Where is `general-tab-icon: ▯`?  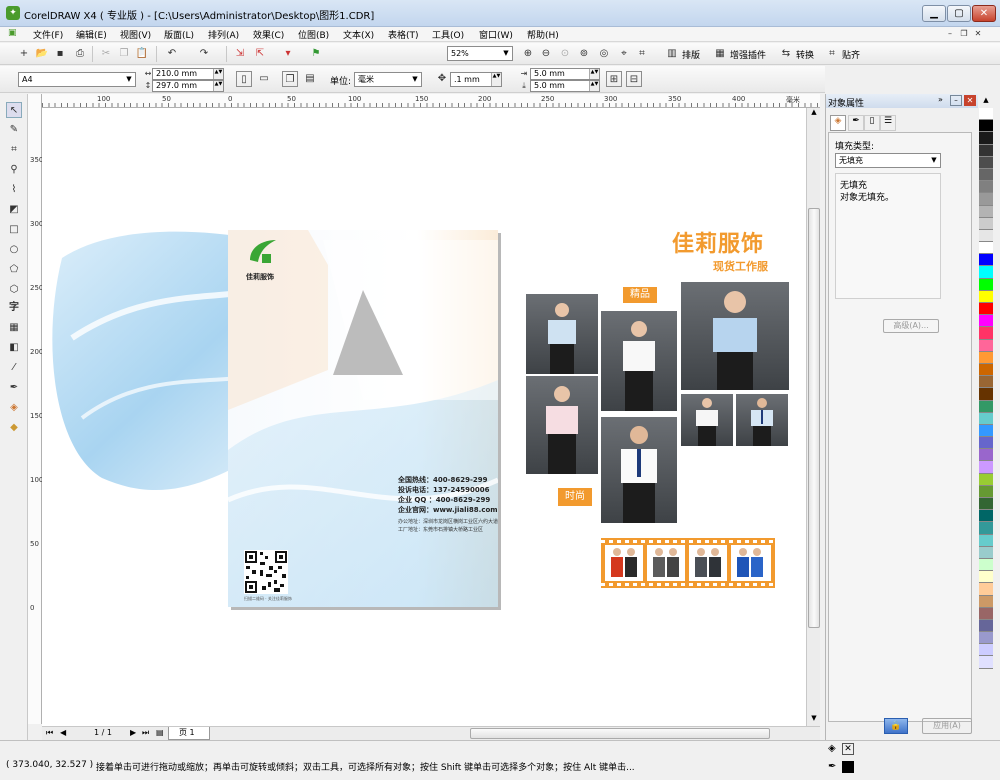
general-tab-icon: ▯ is located at coordinates (872, 123).